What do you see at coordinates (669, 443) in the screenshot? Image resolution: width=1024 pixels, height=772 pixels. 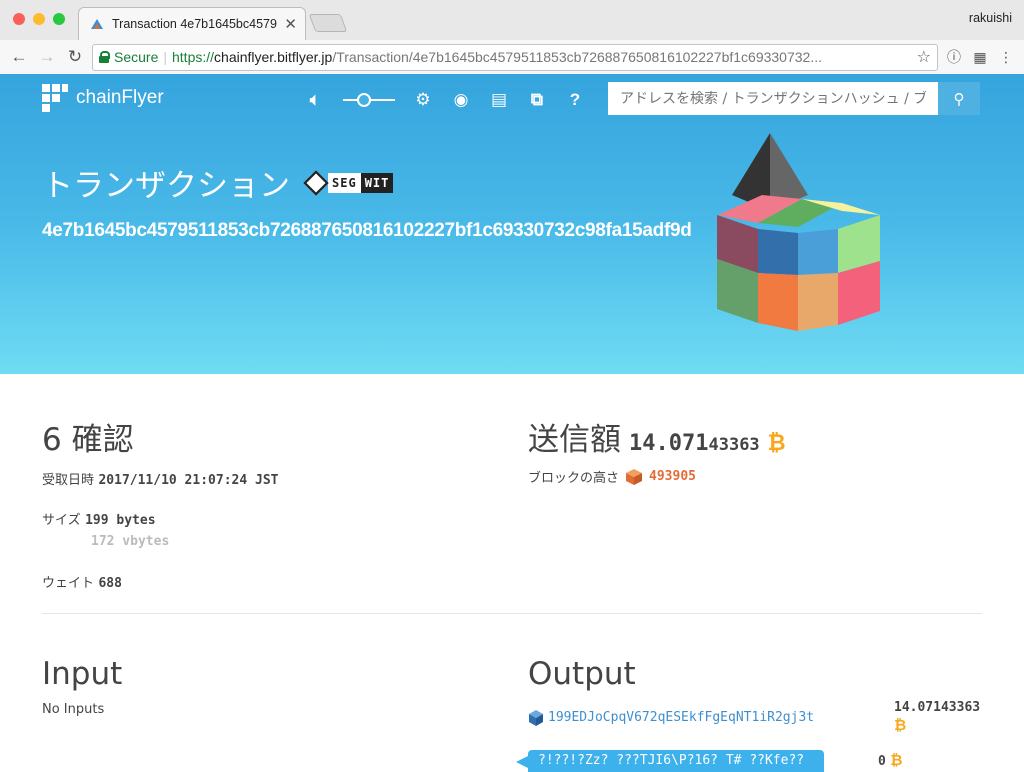 I see `amount-major: 14.071` at bounding box center [669, 443].